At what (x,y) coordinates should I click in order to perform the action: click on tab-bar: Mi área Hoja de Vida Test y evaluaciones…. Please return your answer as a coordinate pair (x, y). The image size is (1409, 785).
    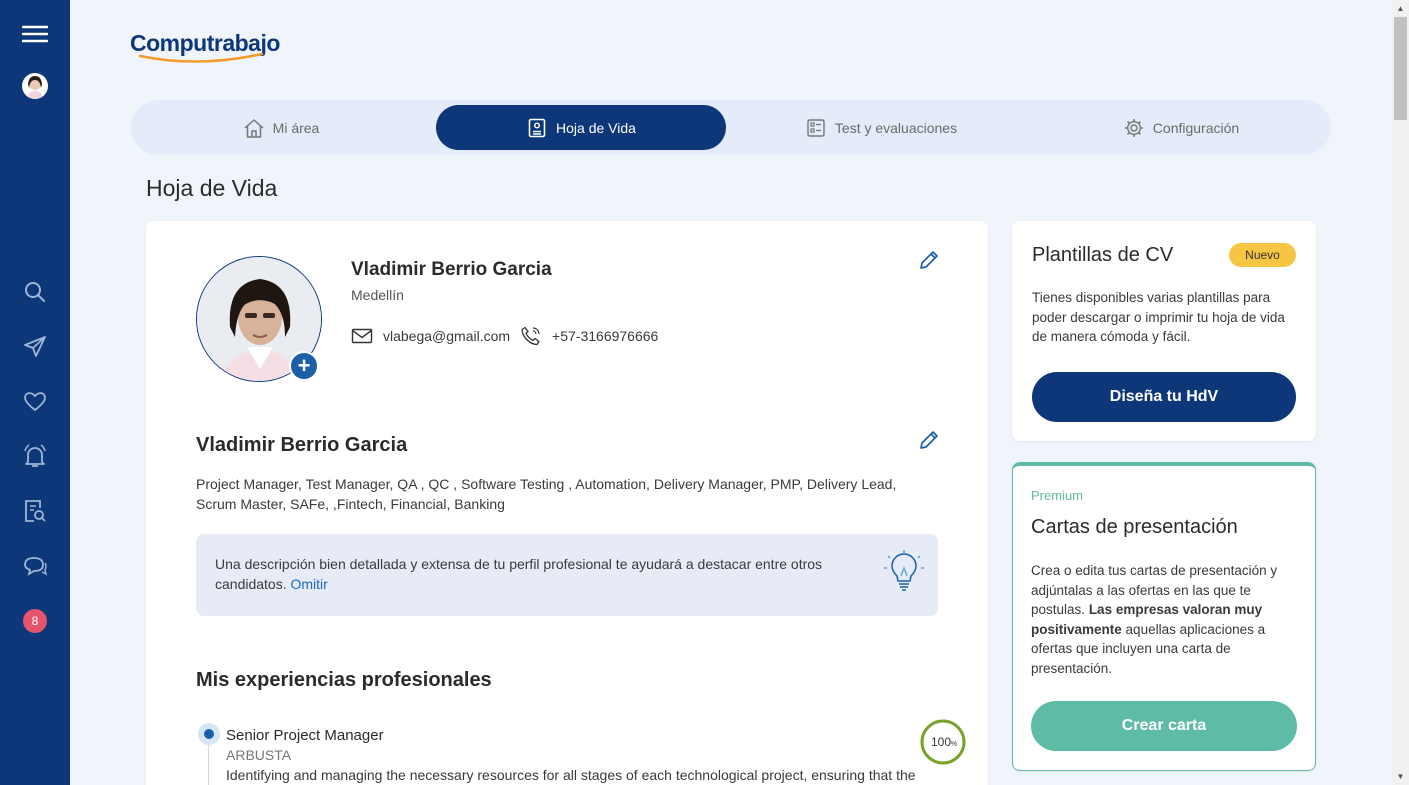
    Looking at the image, I should click on (731, 127).